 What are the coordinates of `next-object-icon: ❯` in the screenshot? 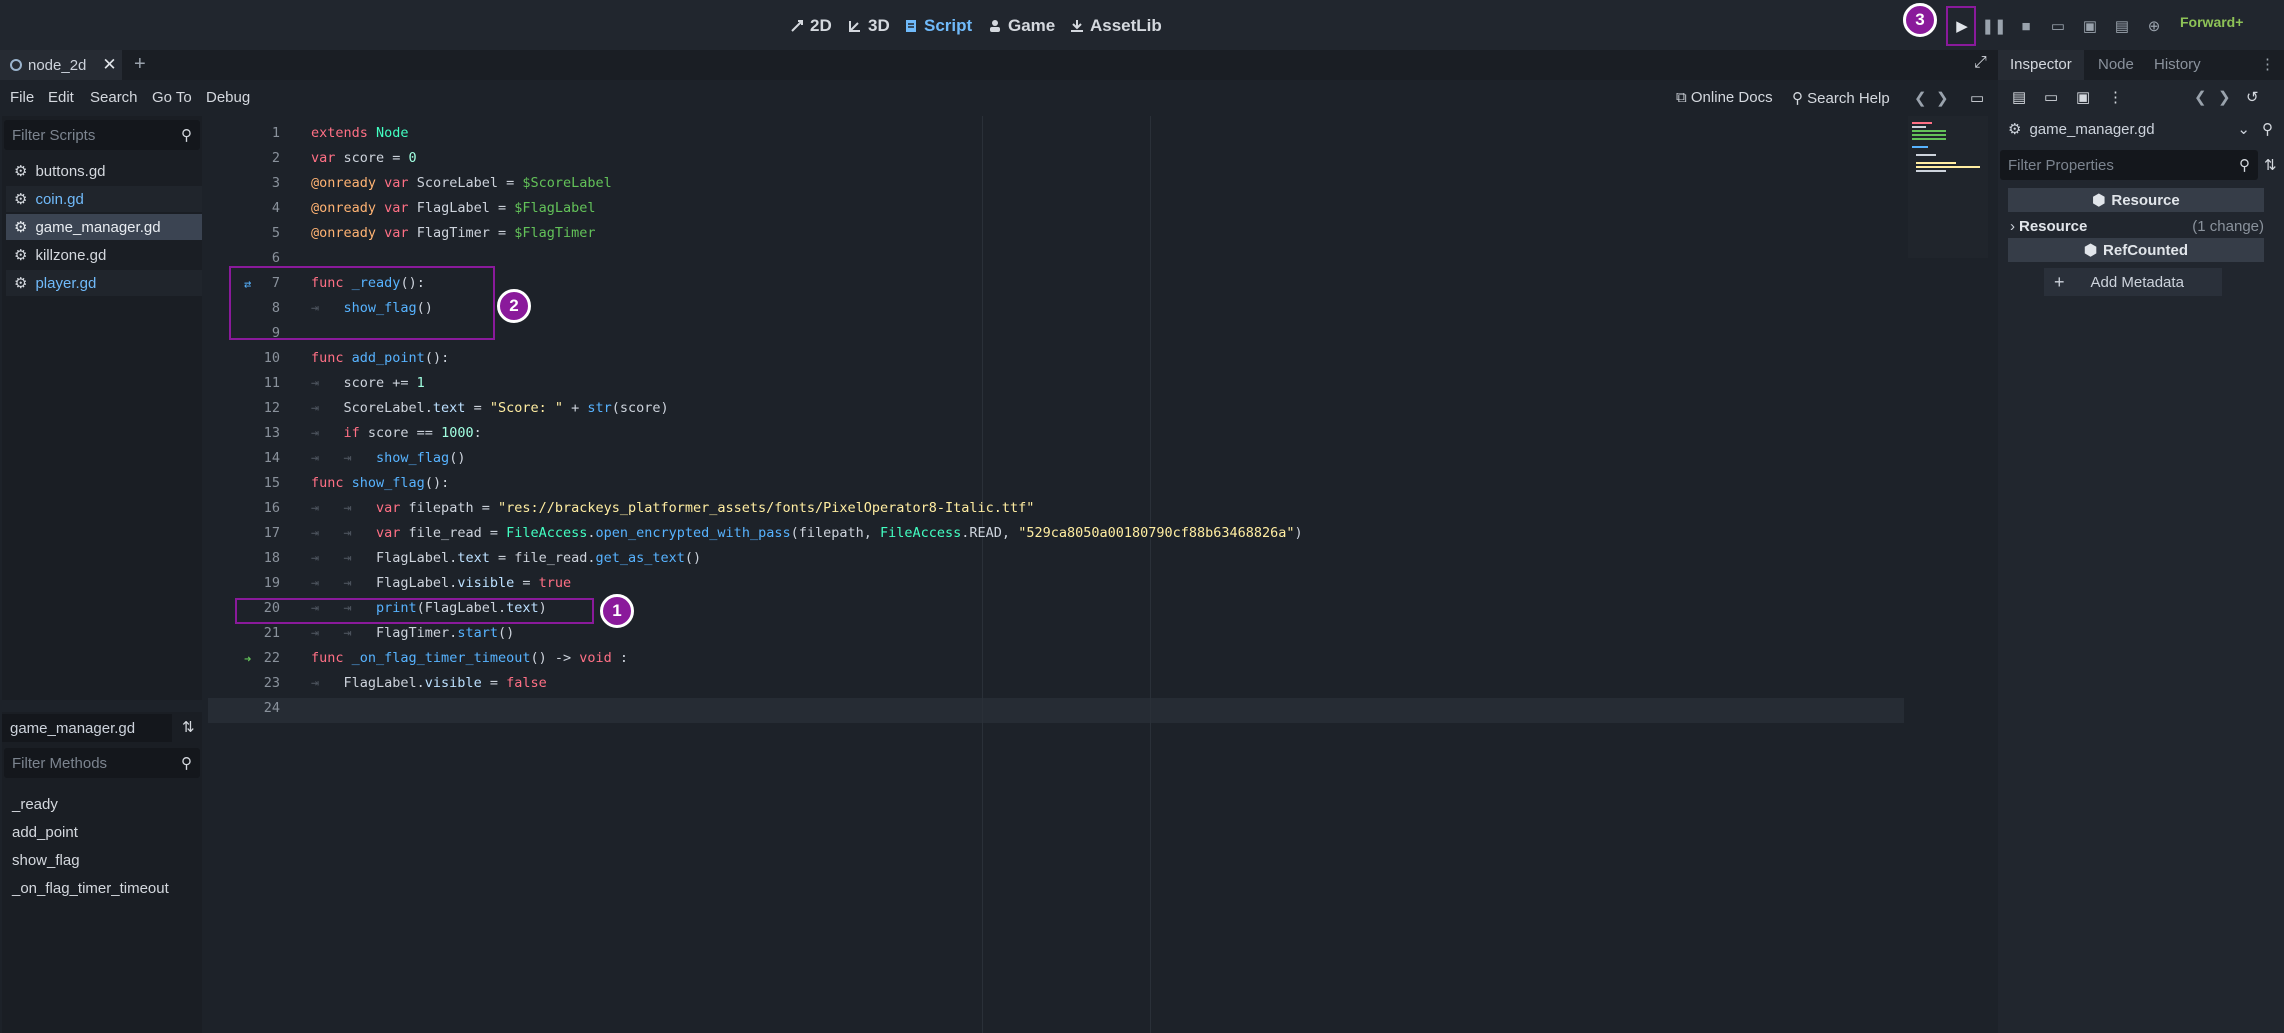 It's located at (2224, 97).